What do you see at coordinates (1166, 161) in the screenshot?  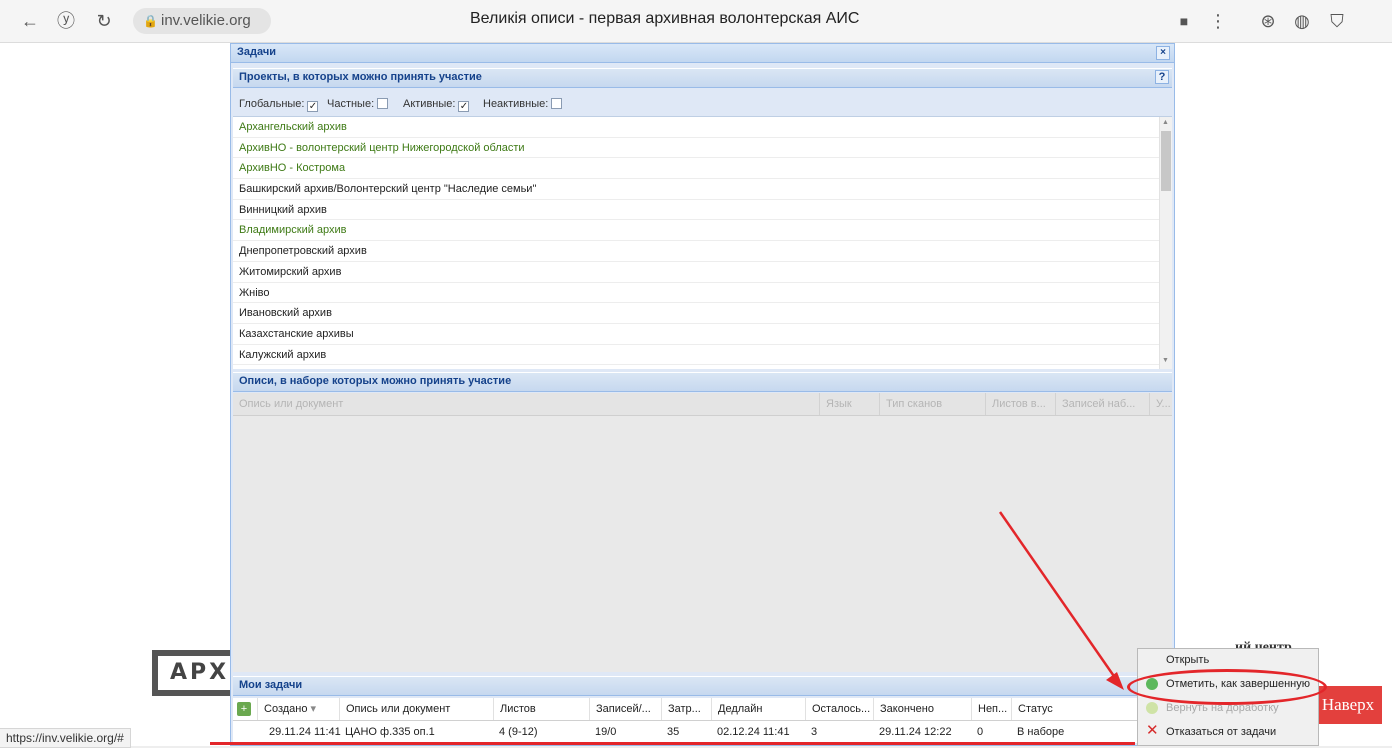 I see `scrollbar-thumb` at bounding box center [1166, 161].